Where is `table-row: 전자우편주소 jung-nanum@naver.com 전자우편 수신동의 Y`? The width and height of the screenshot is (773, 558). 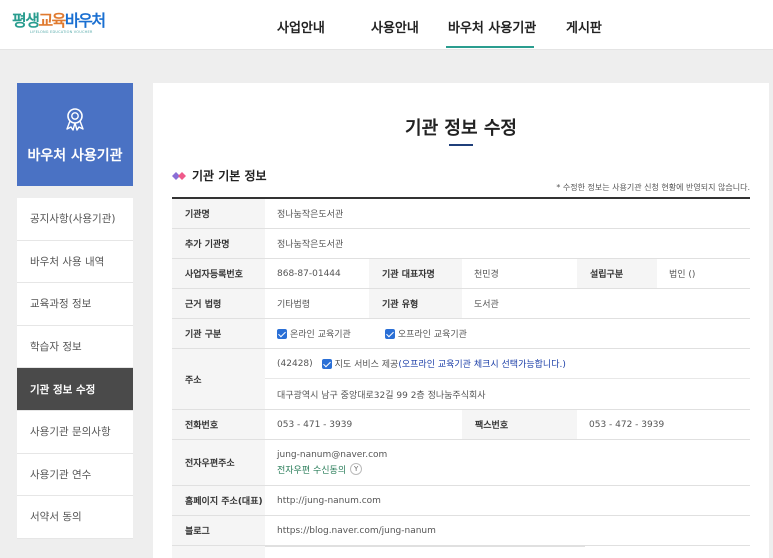
table-row: 전자우편주소 jung-nanum@naver.com 전자우편 수신동의 Y is located at coordinates (461, 463).